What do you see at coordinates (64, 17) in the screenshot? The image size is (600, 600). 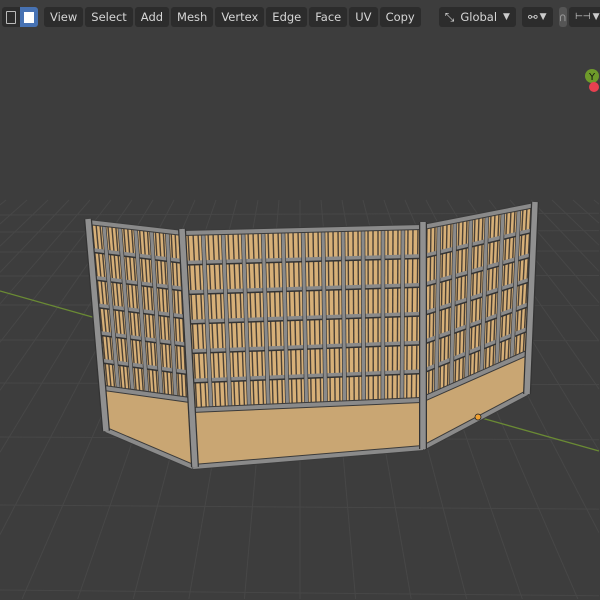 I see `menu-view: View` at bounding box center [64, 17].